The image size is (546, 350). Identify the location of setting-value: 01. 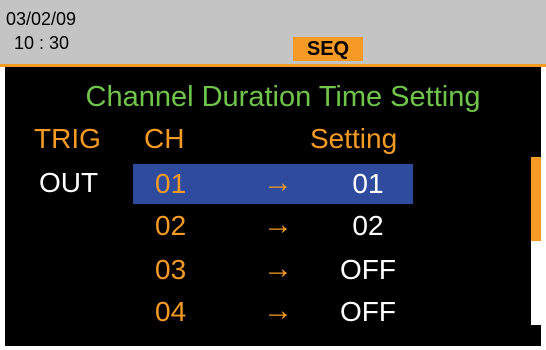
(368, 184).